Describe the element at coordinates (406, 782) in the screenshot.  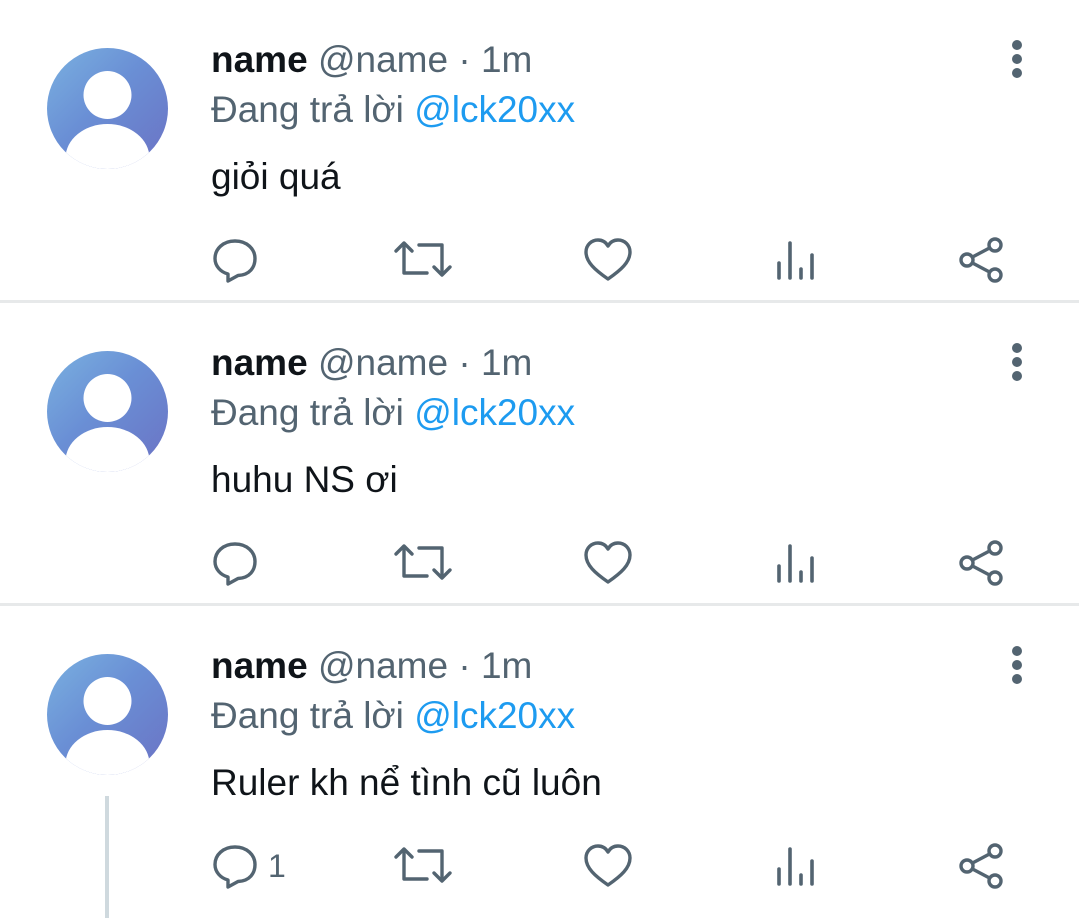
I see `tweet-text: Ruler kh nể tình cũ luôn` at that location.